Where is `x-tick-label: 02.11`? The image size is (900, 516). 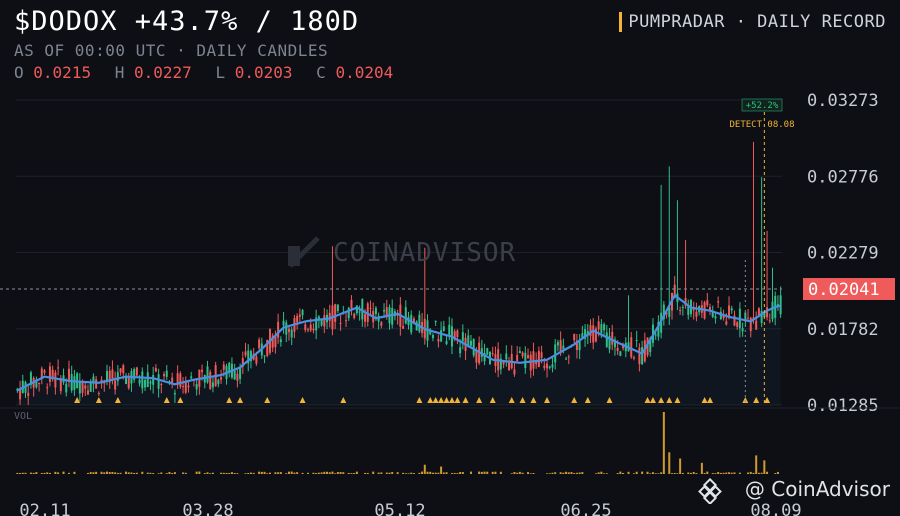
x-tick-label: 02.11 is located at coordinates (44, 508).